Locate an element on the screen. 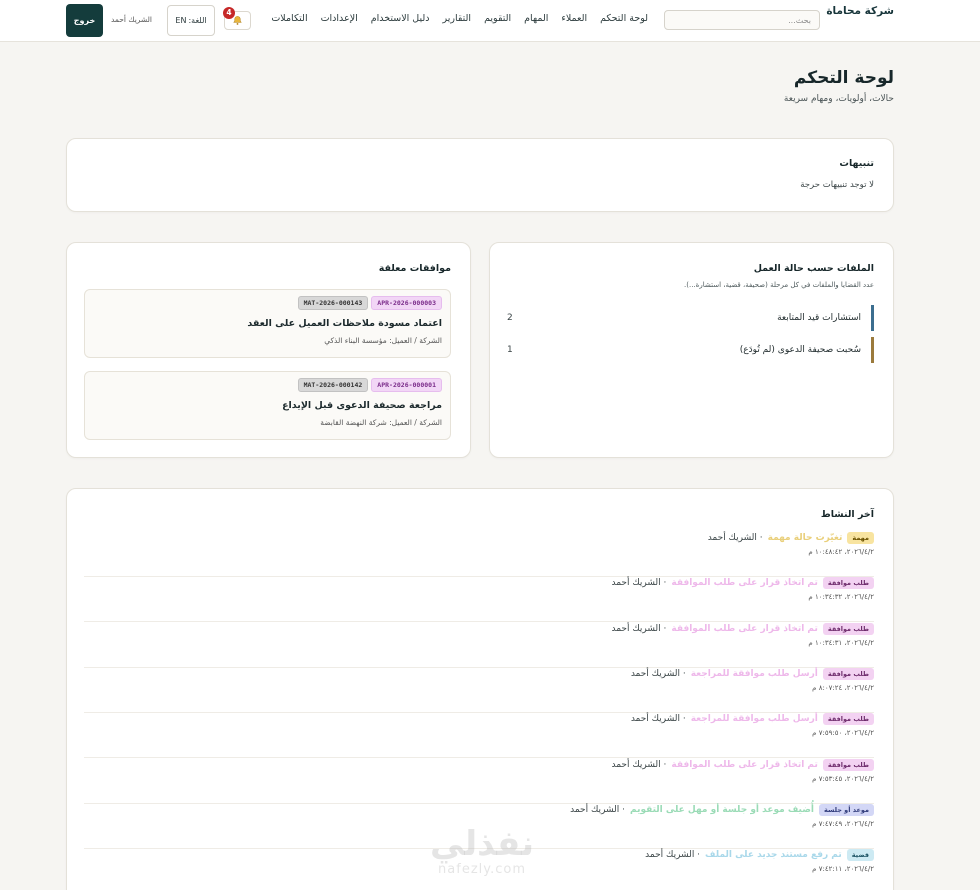 The height and width of the screenshot is (890, 980). activity-timestamp: ٢٠٢٦/٤/٢، ٧:٥٩:٥٠ م is located at coordinates (843, 733).